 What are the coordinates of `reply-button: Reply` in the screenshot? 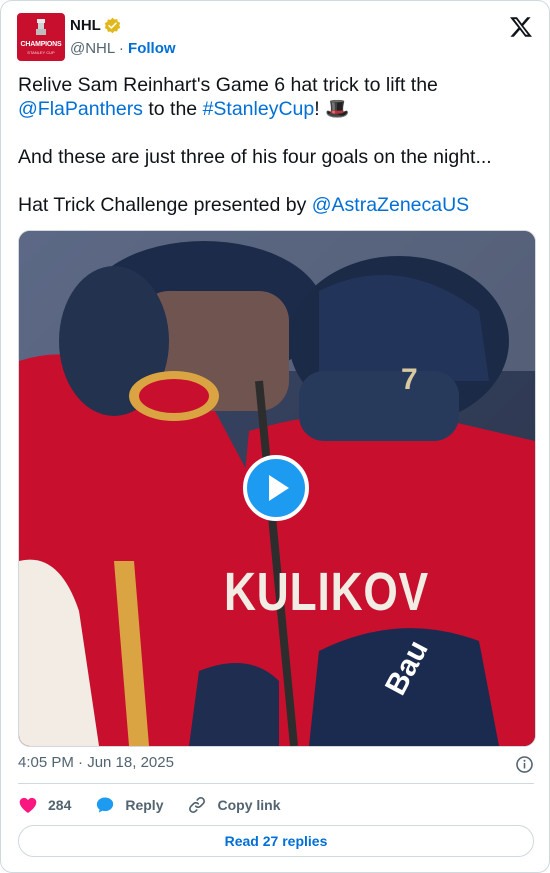 It's located at (129, 805).